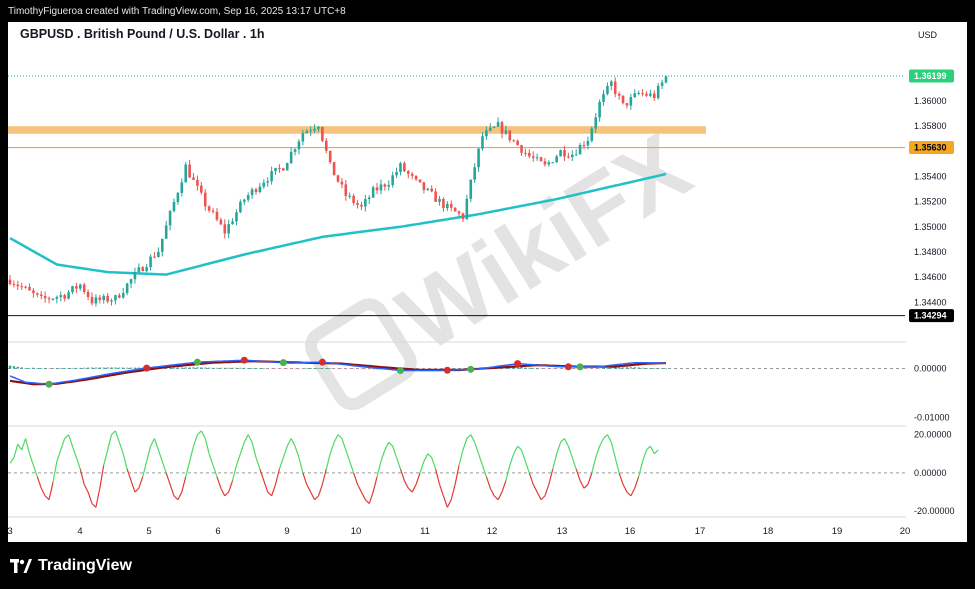 The height and width of the screenshot is (589, 975). What do you see at coordinates (357, 130) in the screenshot?
I see `resistance-zone` at bounding box center [357, 130].